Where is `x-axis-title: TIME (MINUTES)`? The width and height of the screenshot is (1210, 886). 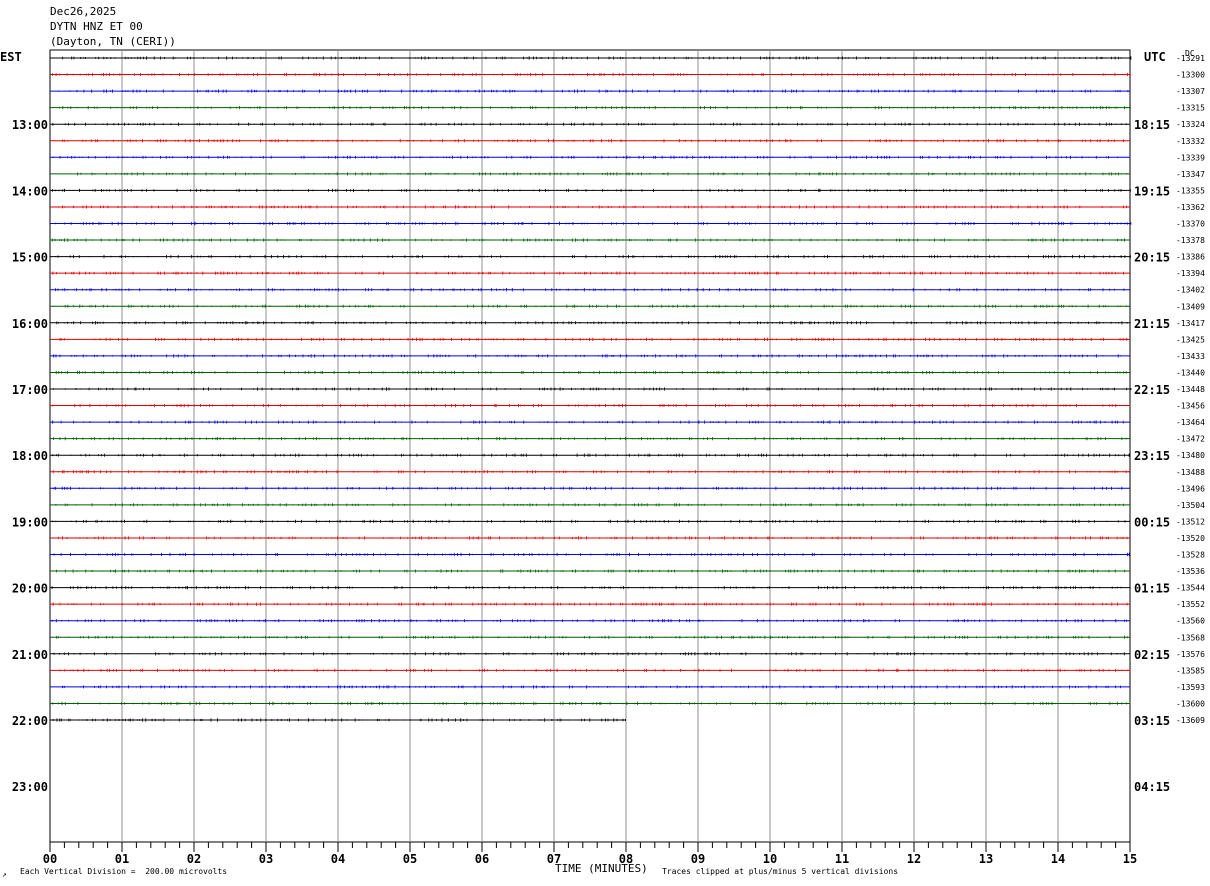 x-axis-title: TIME (MINUTES) is located at coordinates (601, 868).